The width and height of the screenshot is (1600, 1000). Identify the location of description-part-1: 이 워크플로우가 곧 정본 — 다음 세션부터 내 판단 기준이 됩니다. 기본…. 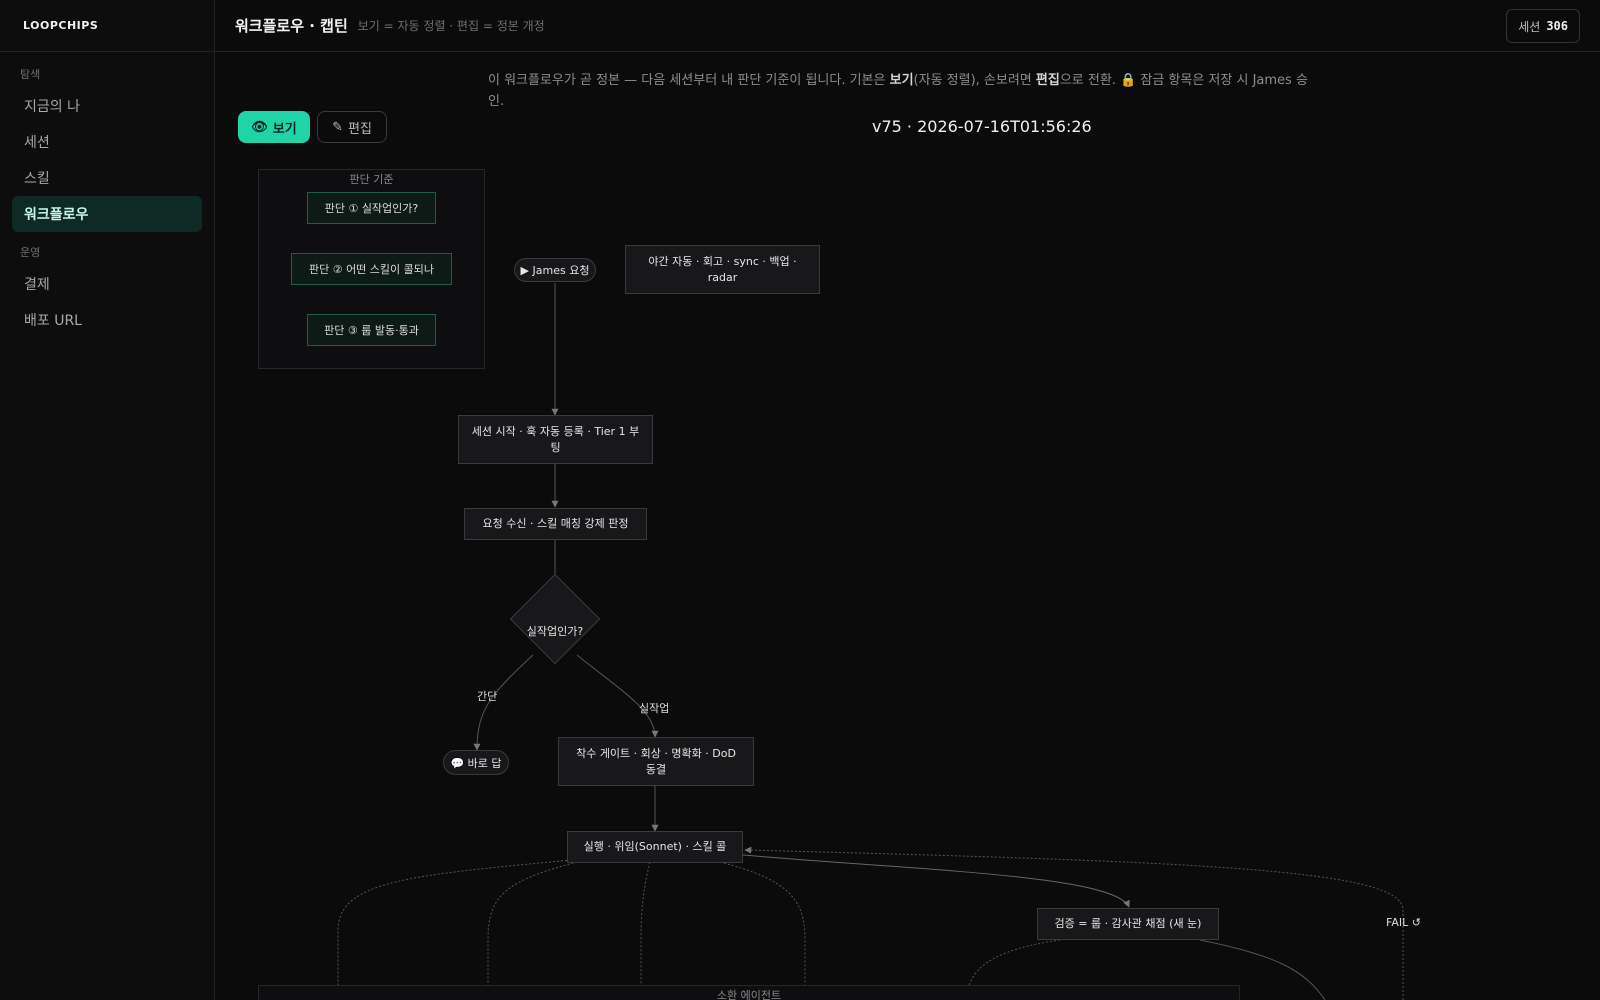
(689, 80).